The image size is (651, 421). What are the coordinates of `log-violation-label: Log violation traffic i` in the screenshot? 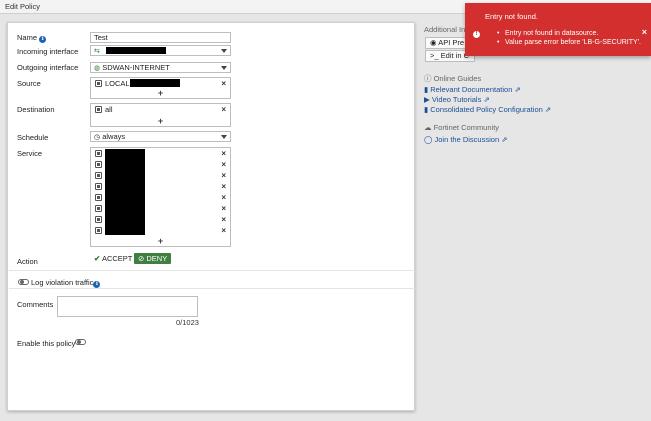 It's located at (66, 283).